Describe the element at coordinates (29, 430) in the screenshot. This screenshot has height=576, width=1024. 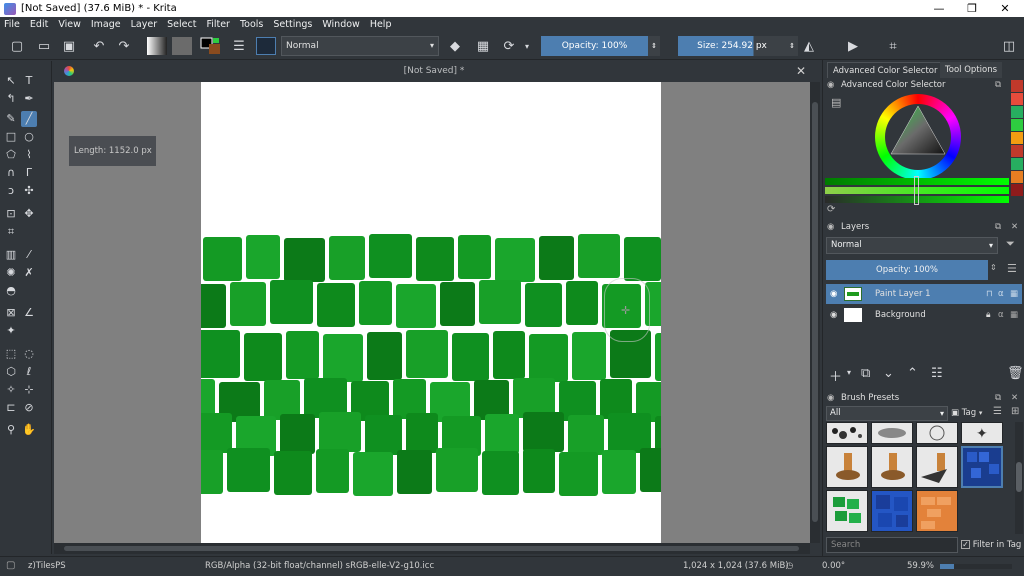
I see `pan-tool-icon: ✋` at that location.